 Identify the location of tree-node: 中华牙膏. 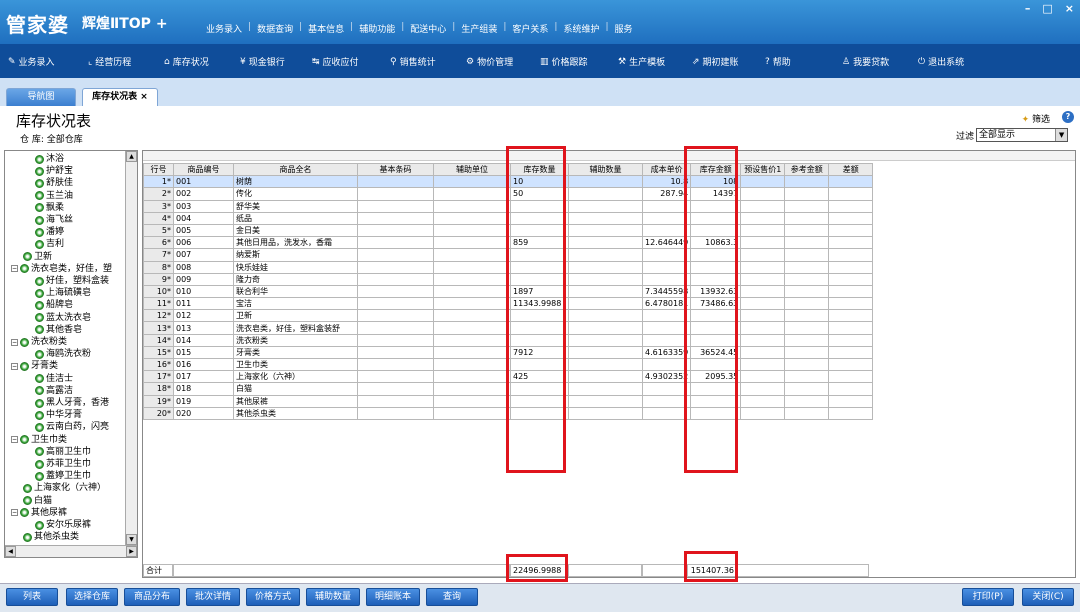
(58, 415).